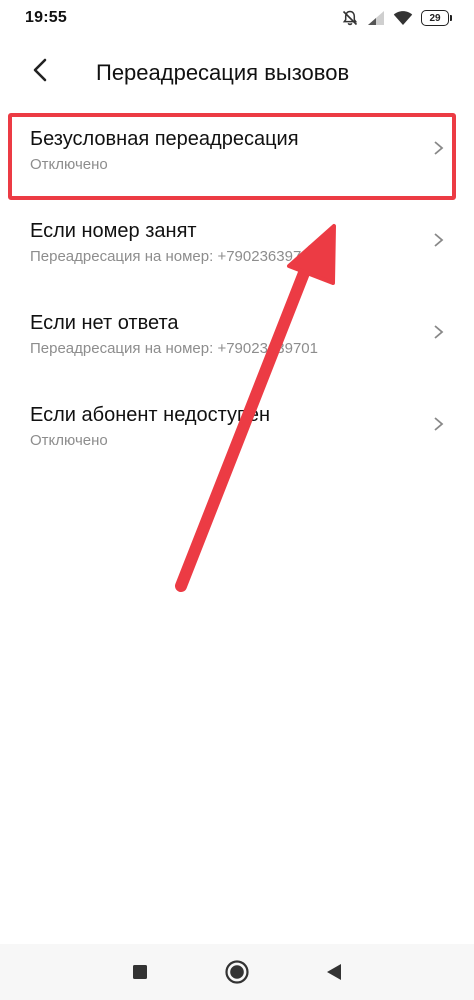 This screenshot has width=474, height=1000. I want to click on list-item-title: Безусловная переадресация, so click(164, 139).